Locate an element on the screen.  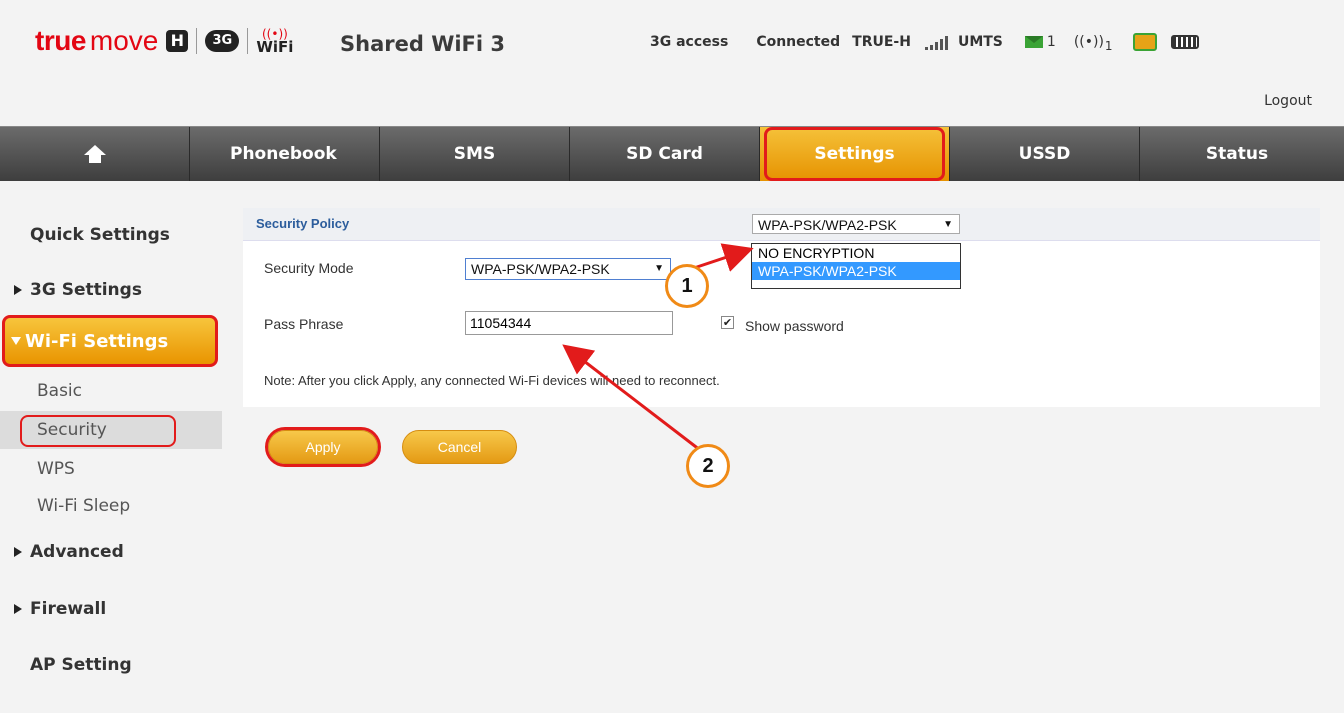
wifi-clients-count: 1 is located at coordinates (1108, 46).